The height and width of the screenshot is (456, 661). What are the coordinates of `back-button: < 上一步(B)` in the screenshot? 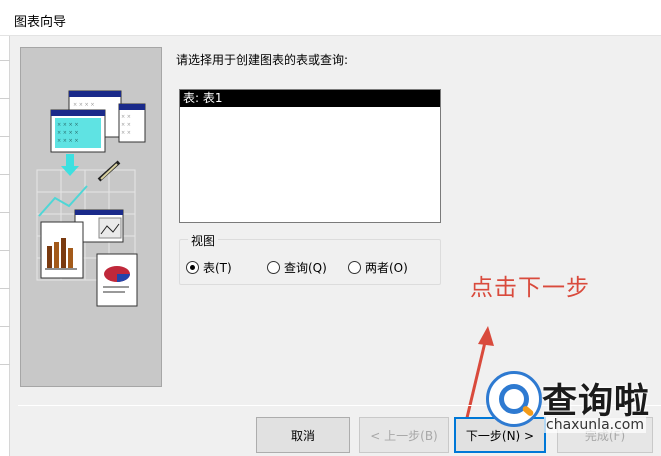 It's located at (404, 435).